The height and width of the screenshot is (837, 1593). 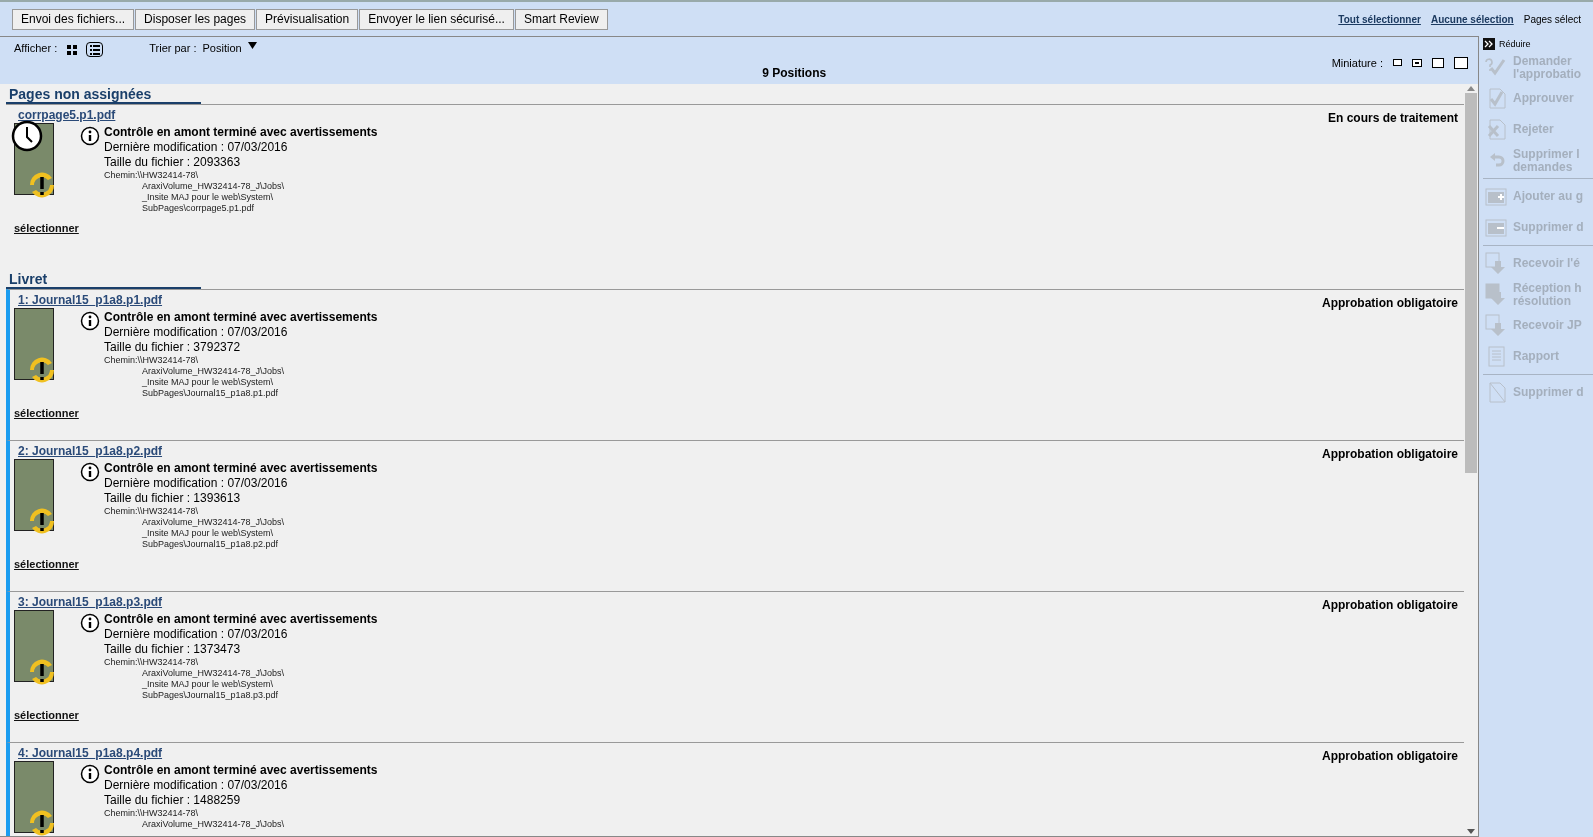 What do you see at coordinates (1496, 325) in the screenshot?
I see `download-jpg-icon` at bounding box center [1496, 325].